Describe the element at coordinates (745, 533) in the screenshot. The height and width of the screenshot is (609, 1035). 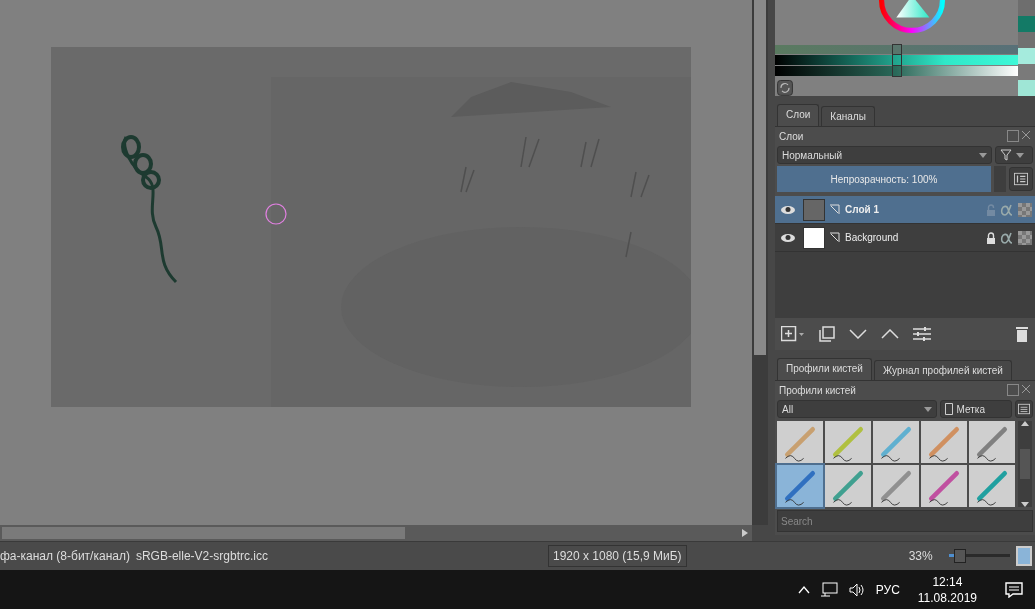
I see `arrow-right-icon` at that location.